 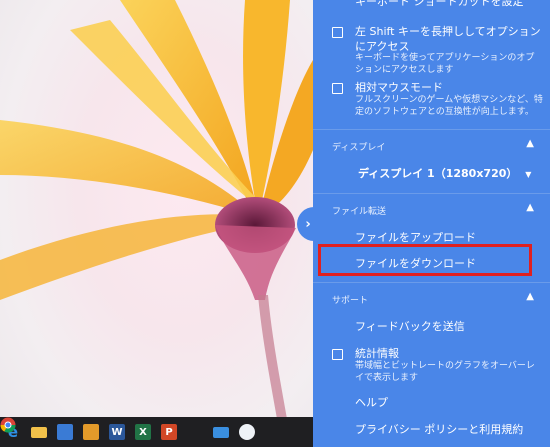 I want to click on display-select: ディスプレイ 1（1280x720） ▼, so click(x=444, y=173).